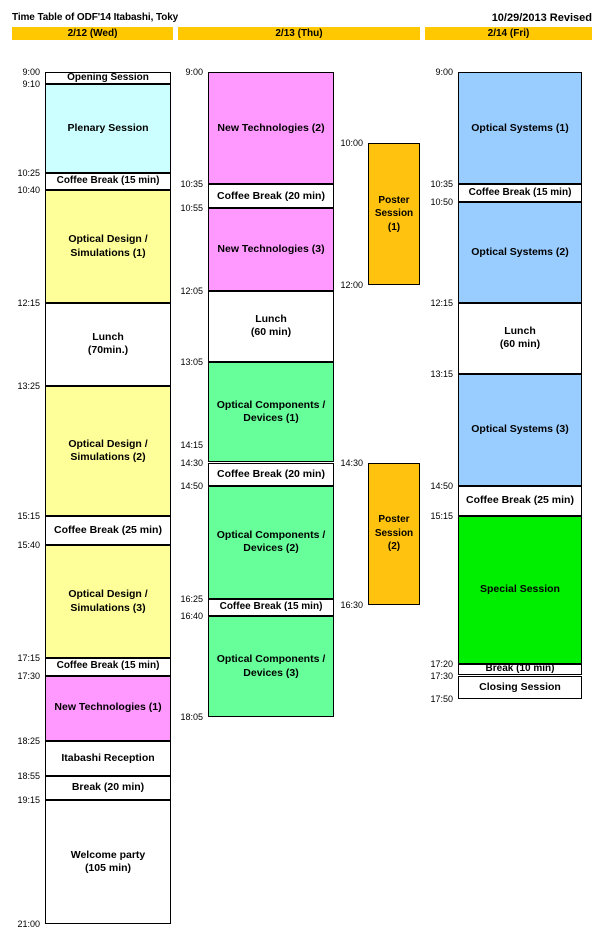  I want to click on time-tick: 15:40, so click(28, 545).